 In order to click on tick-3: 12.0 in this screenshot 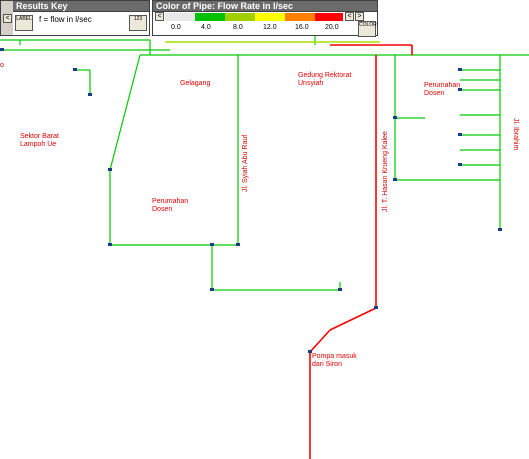, I will do `click(270, 27)`.